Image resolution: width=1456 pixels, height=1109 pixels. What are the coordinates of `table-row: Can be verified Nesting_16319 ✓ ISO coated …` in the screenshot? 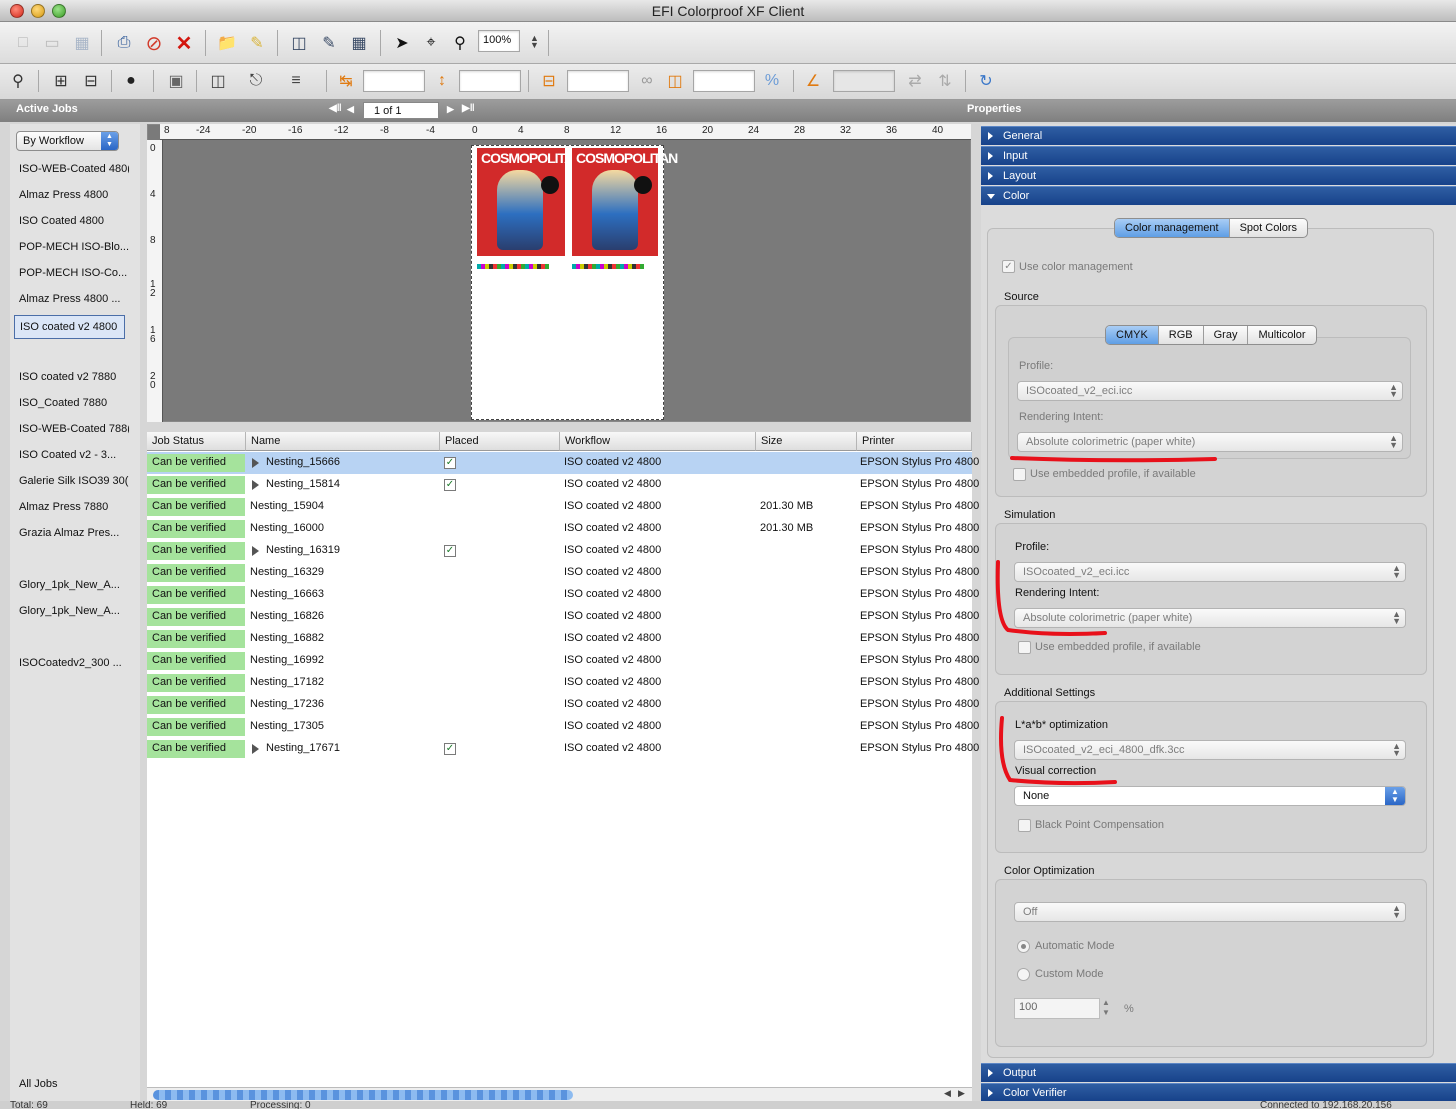 It's located at (563, 551).